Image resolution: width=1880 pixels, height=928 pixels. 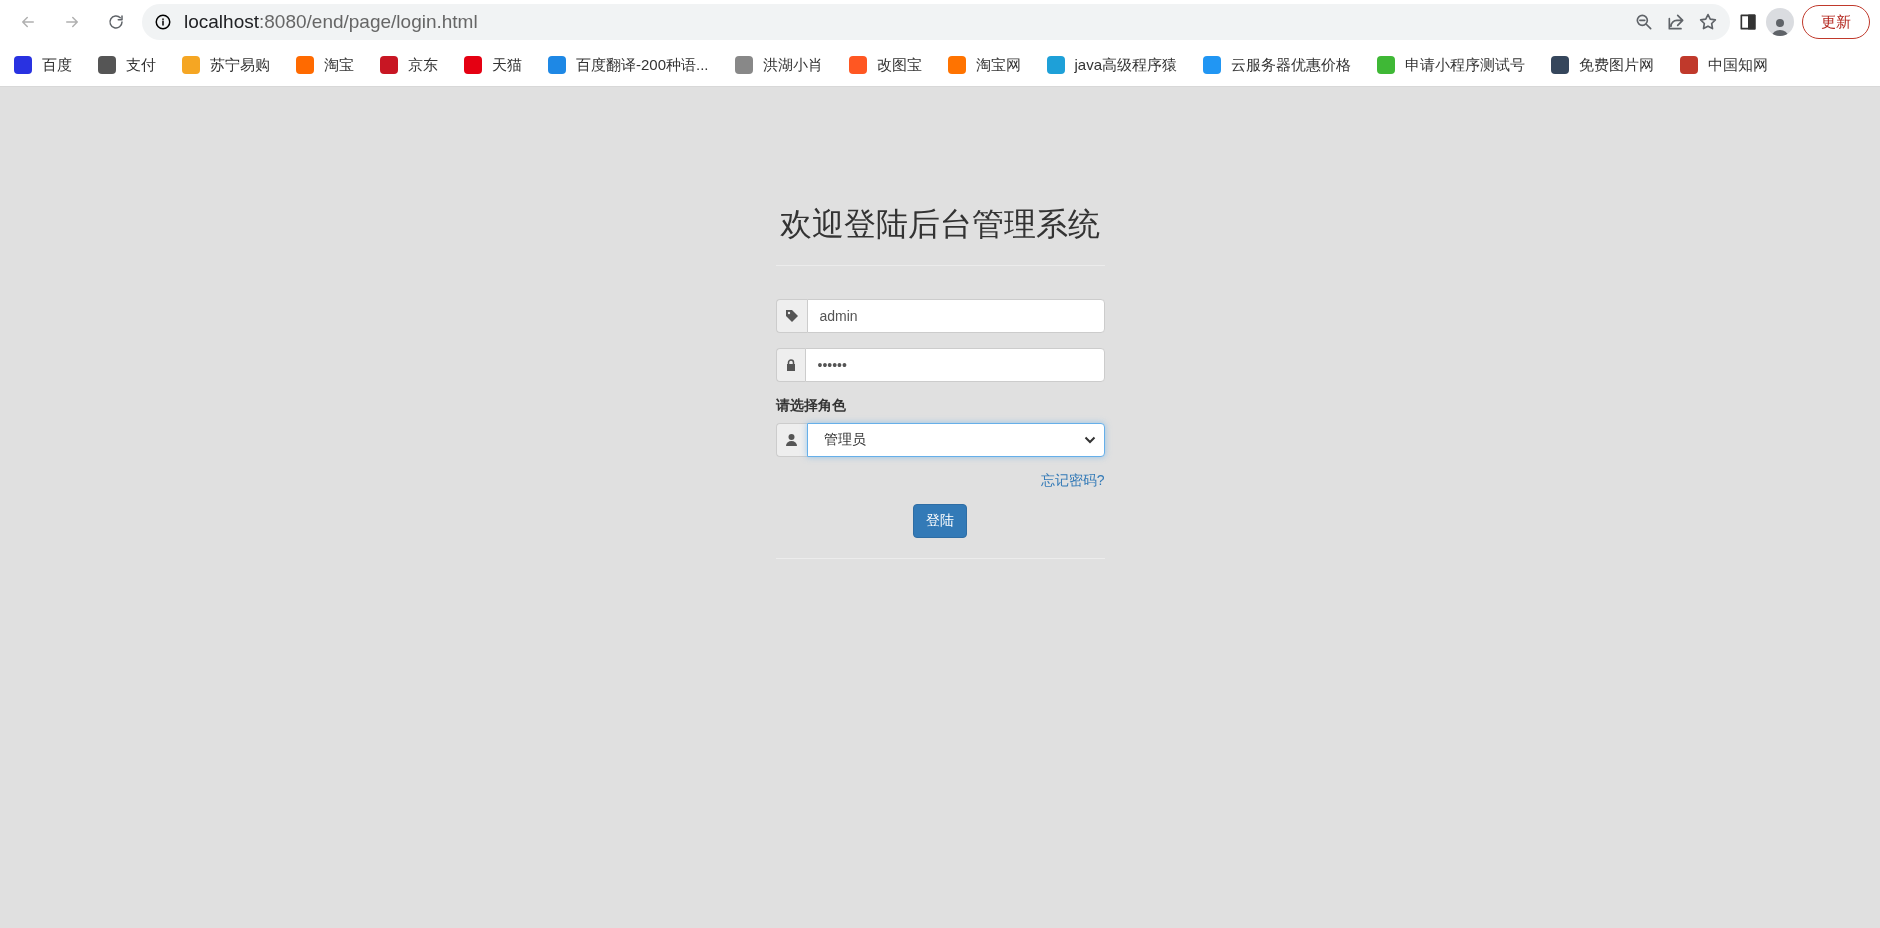 I want to click on bookmark-item: 中国知网, so click(x=1724, y=65).